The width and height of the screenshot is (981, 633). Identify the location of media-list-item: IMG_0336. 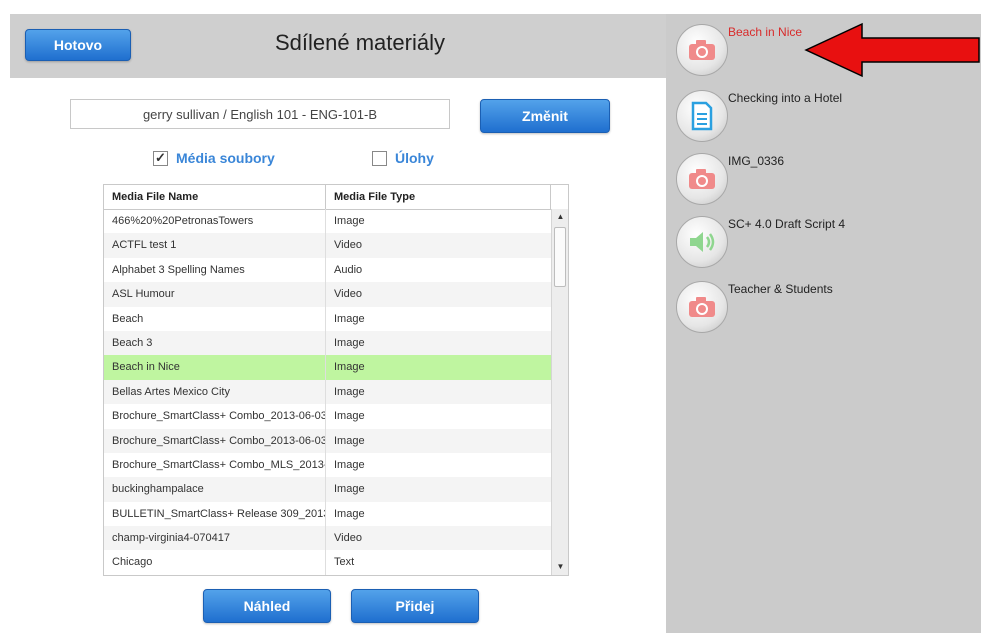
(786, 177).